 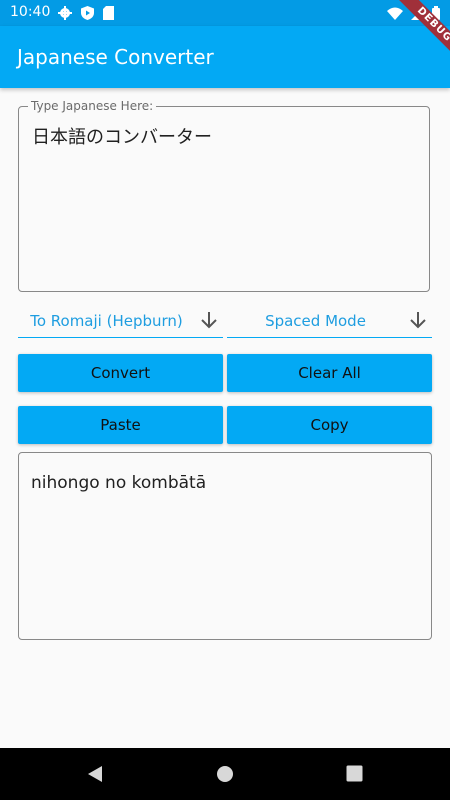 I want to click on paste-button: Paste, so click(x=120, y=425).